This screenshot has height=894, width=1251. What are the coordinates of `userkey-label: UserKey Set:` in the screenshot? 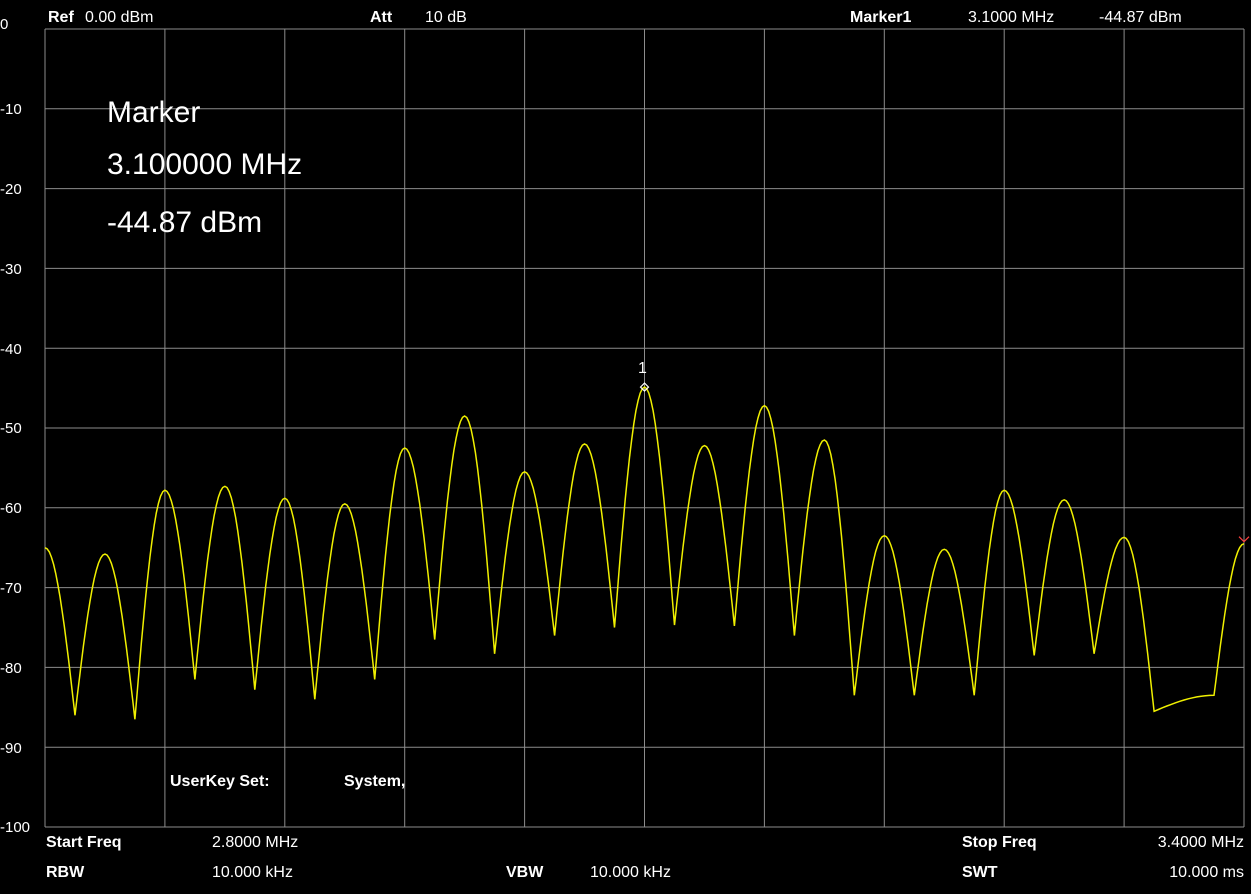 It's located at (220, 781).